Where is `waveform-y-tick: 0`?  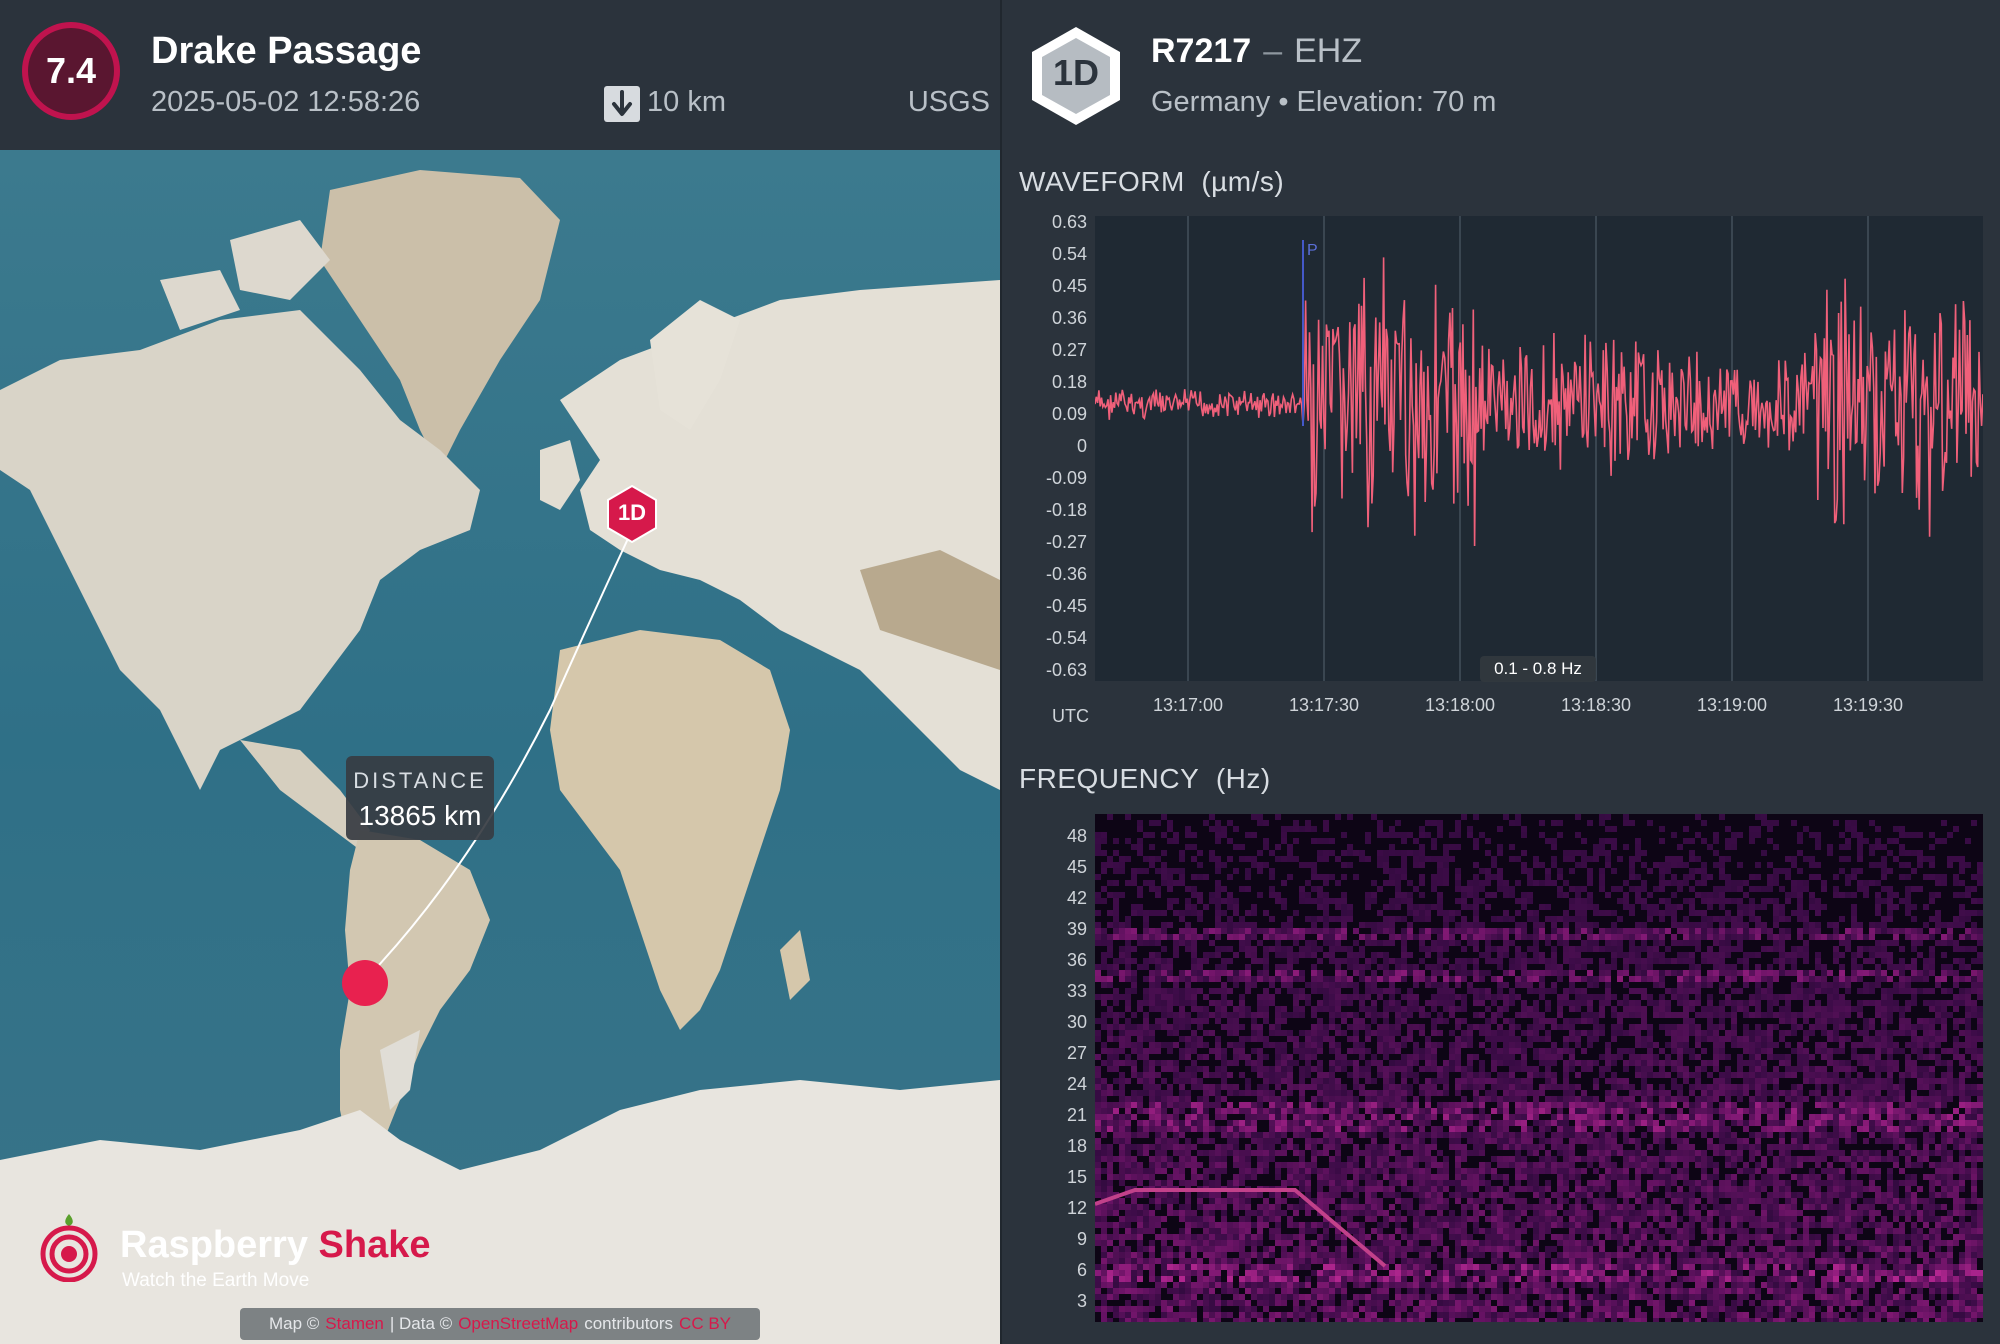 waveform-y-tick: 0 is located at coordinates (1081, 446).